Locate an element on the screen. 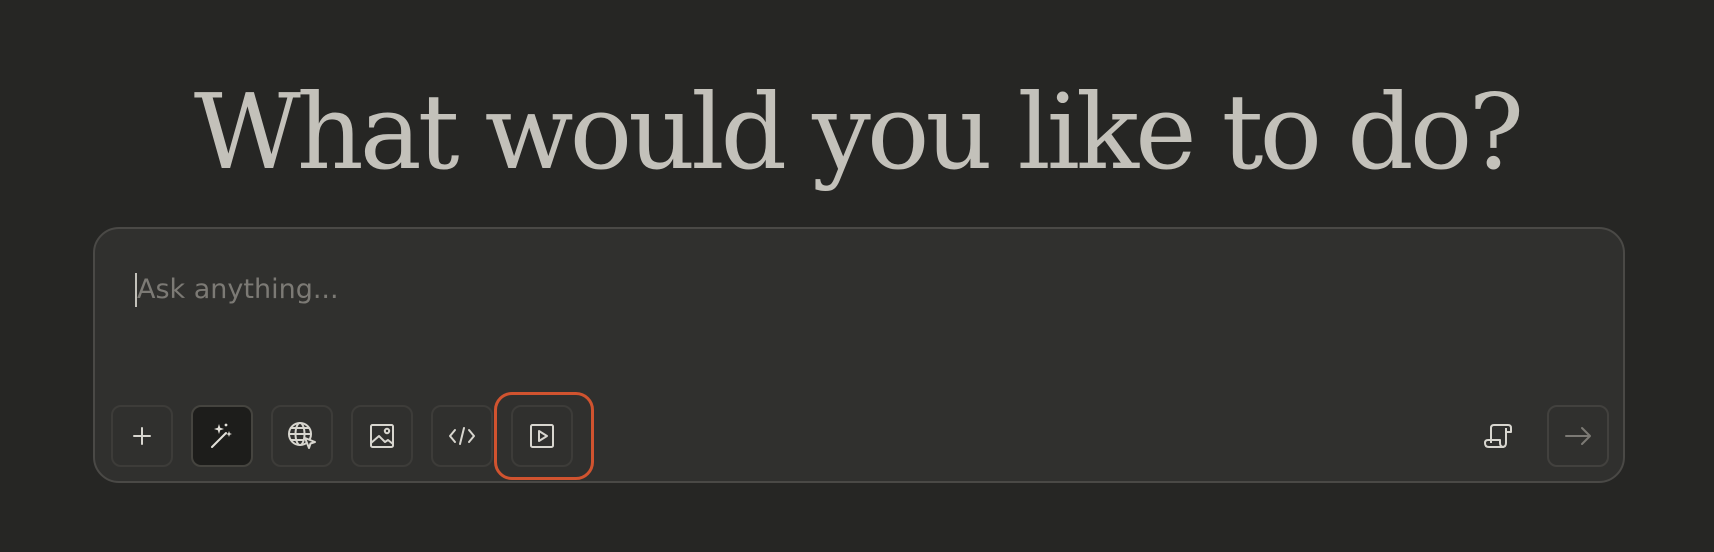 The image size is (1714, 552). arrow-right-icon is located at coordinates (1578, 436).